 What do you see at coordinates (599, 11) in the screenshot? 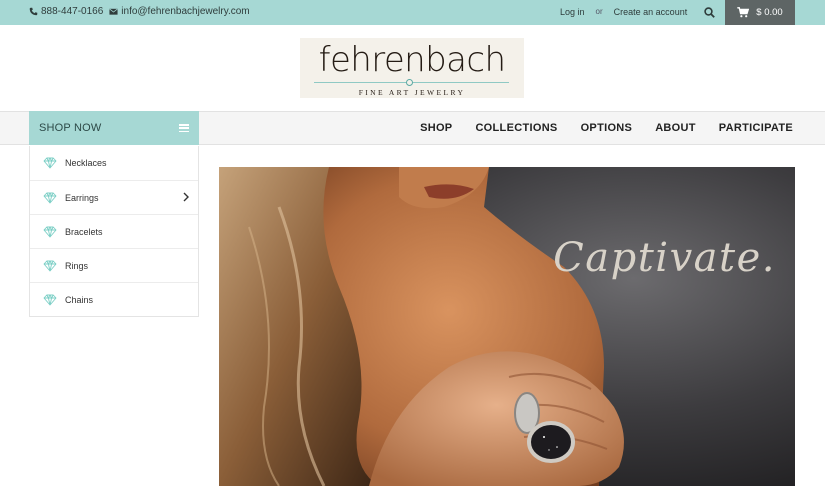
I see `or-separator: or` at bounding box center [599, 11].